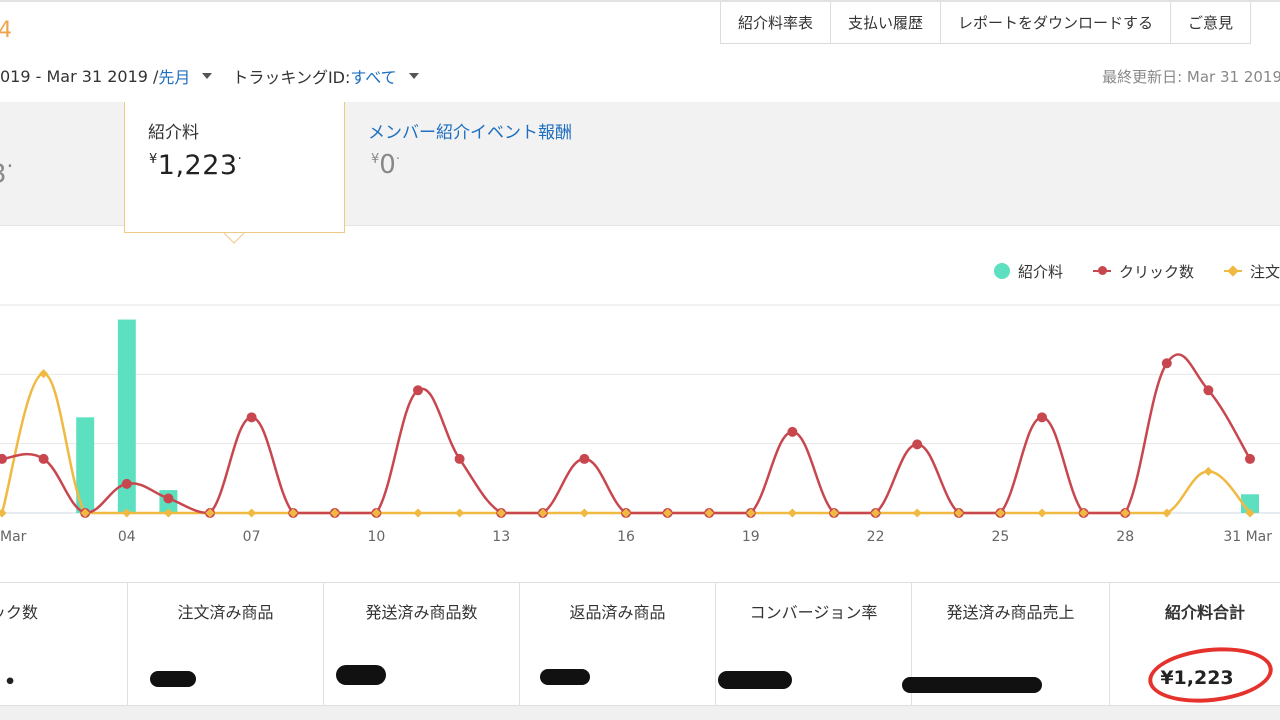 The height and width of the screenshot is (720, 1280). I want to click on last-updated: 最終更新日: Mar 31 2019, so click(1191, 76).